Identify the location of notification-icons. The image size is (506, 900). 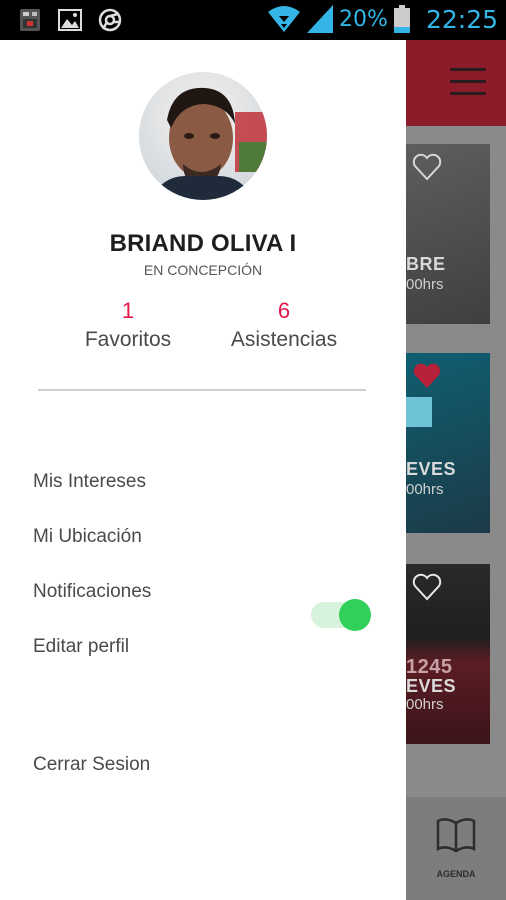
(70, 20).